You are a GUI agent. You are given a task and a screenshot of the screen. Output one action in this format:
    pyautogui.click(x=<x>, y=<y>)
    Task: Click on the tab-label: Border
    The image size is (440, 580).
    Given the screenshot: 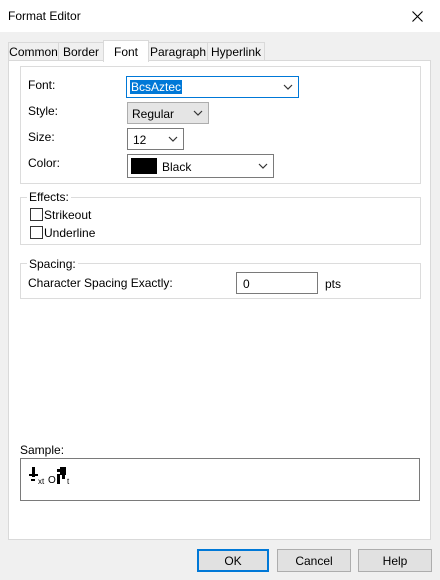 What is the action you would take?
    pyautogui.click(x=81, y=52)
    